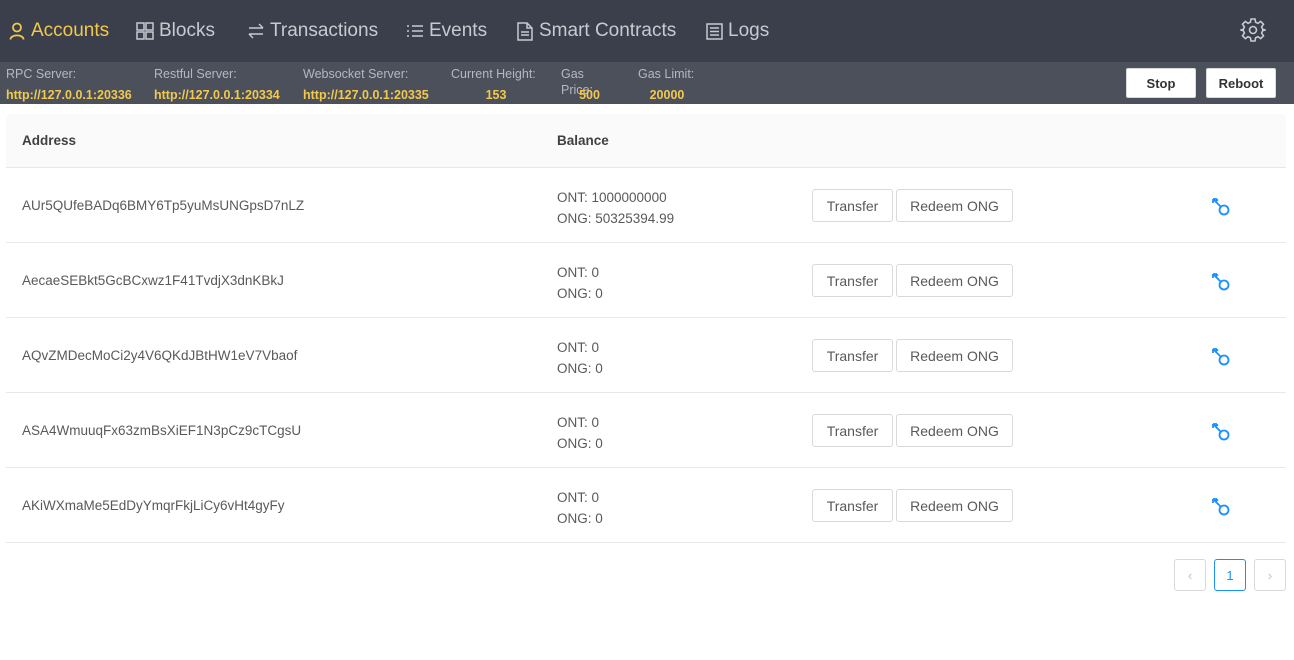 Image resolution: width=1294 pixels, height=660 pixels. I want to click on current-height-label: Current Height:, so click(493, 74).